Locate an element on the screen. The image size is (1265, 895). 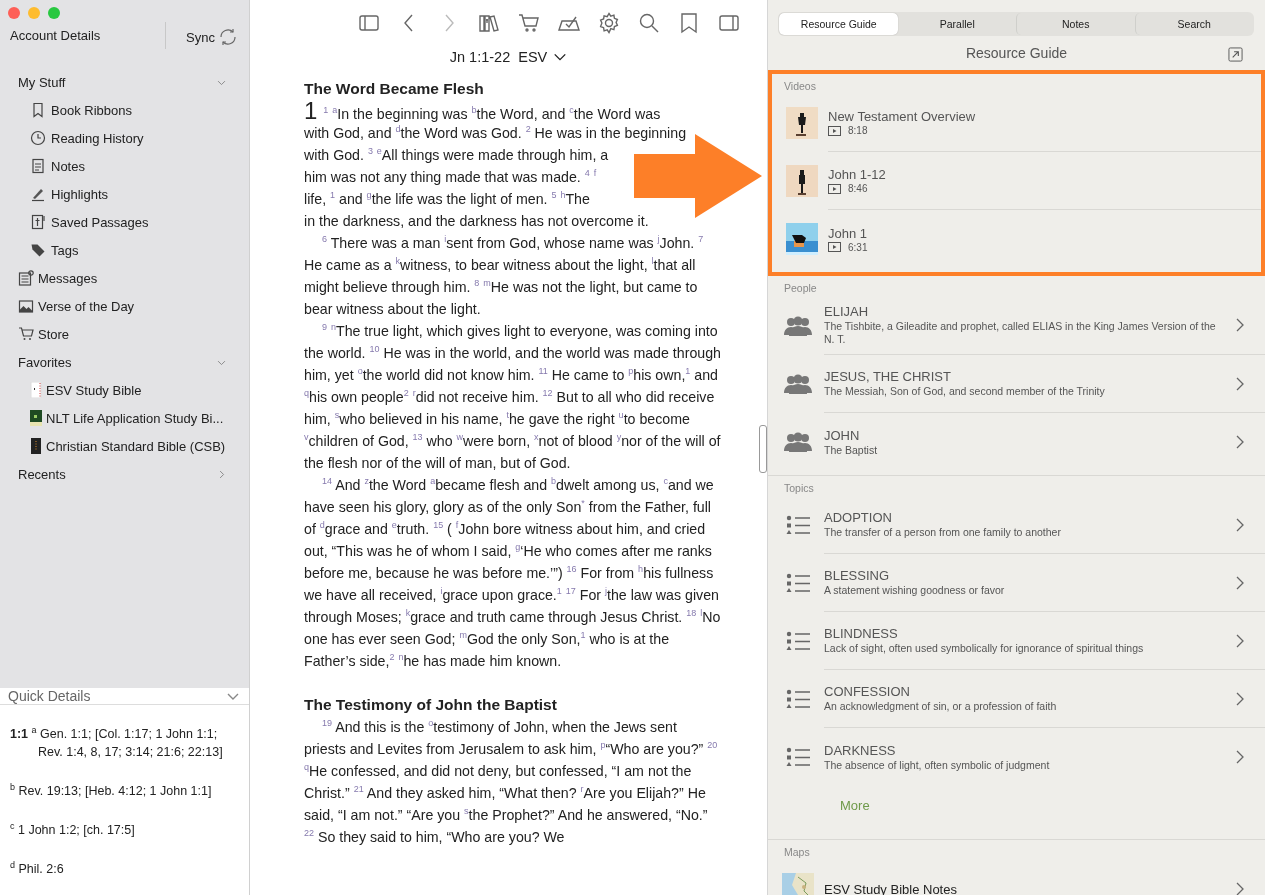
close-button is located at coordinates (14, 13).